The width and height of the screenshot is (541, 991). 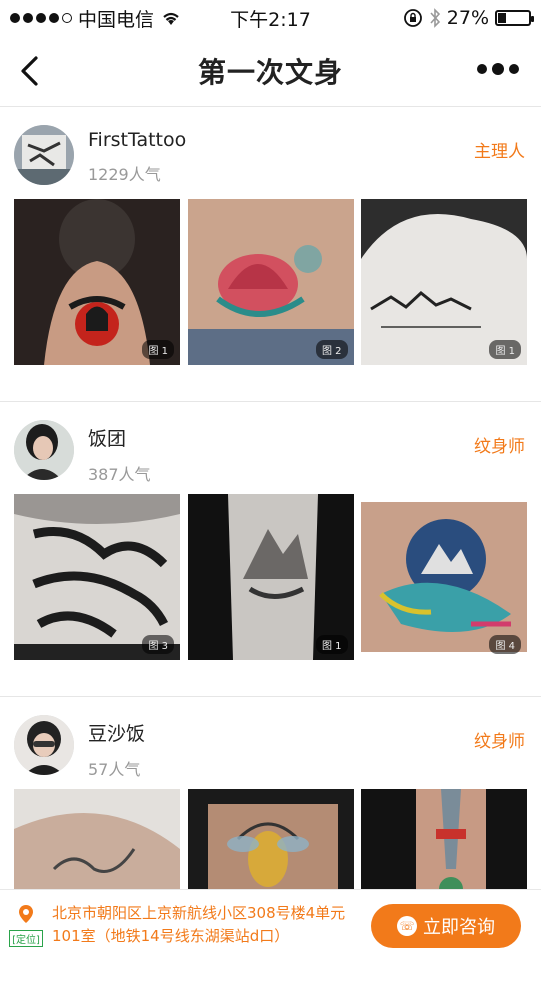 I want to click on popularity-count: 57人气, so click(x=114, y=769).